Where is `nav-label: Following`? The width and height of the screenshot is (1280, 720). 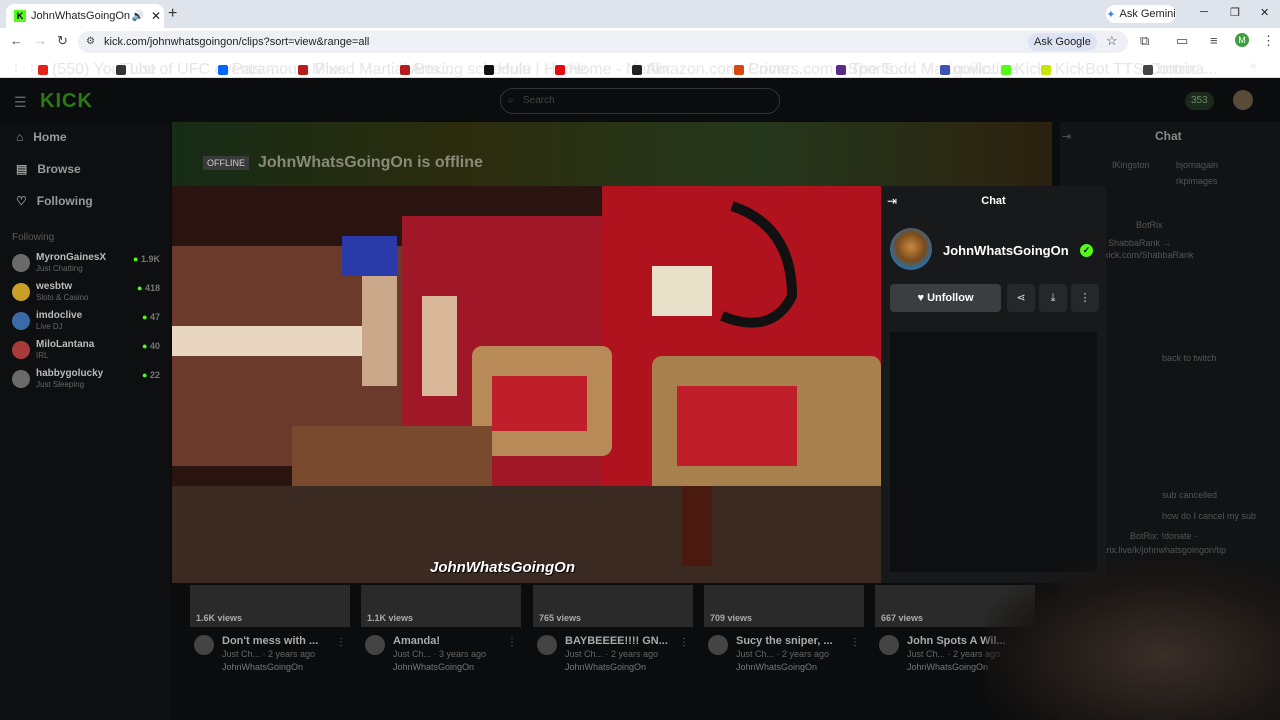
nav-label: Following is located at coordinates (64, 201).